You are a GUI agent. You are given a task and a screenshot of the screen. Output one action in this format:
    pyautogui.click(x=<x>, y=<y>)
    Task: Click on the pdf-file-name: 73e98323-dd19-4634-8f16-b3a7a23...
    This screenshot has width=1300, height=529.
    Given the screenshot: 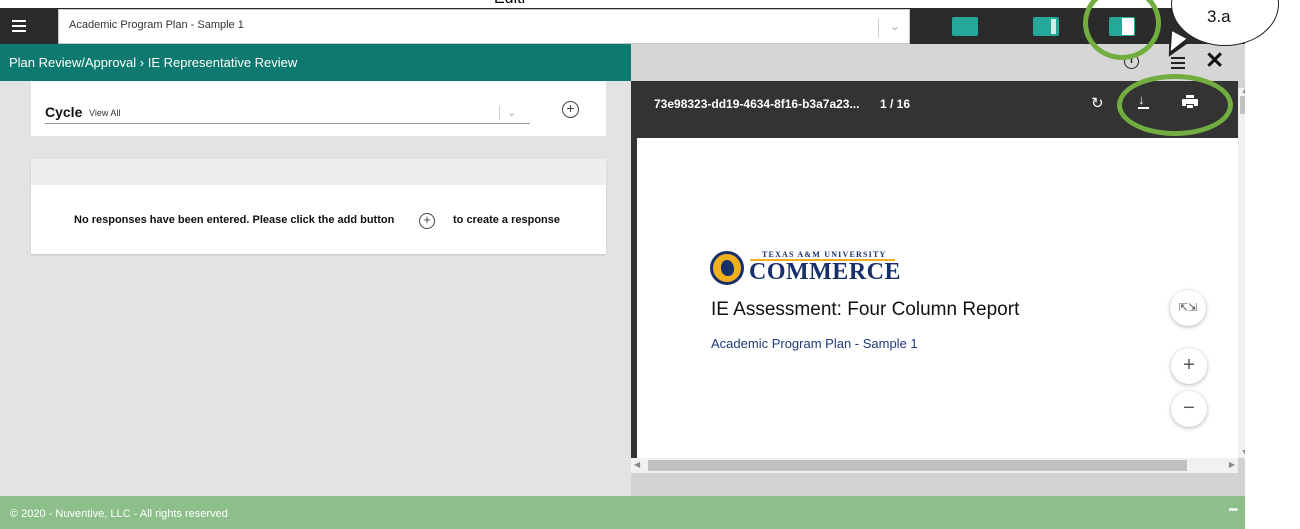 What is the action you would take?
    pyautogui.click(x=757, y=104)
    